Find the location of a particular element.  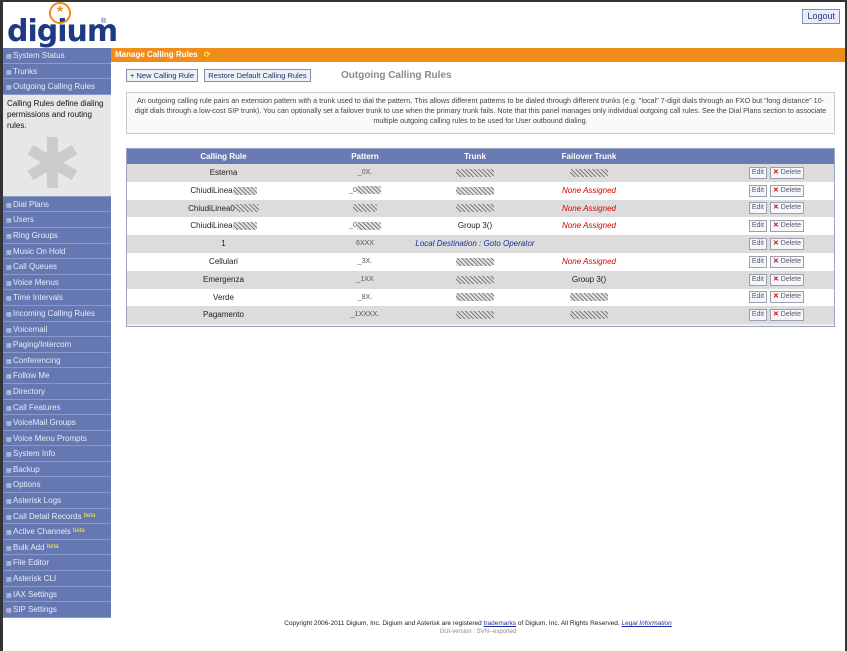

legal-information-link: Legal Information is located at coordinates (647, 623).